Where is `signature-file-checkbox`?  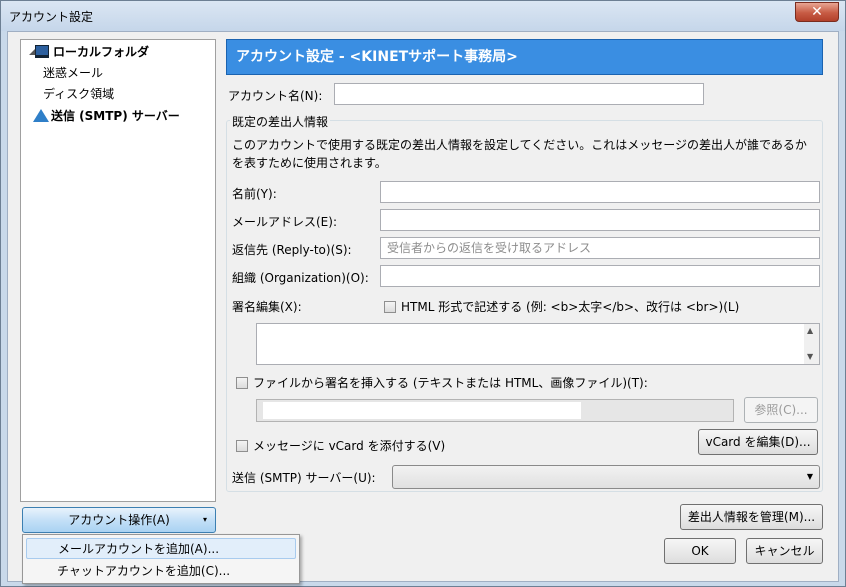 signature-file-checkbox is located at coordinates (242, 383).